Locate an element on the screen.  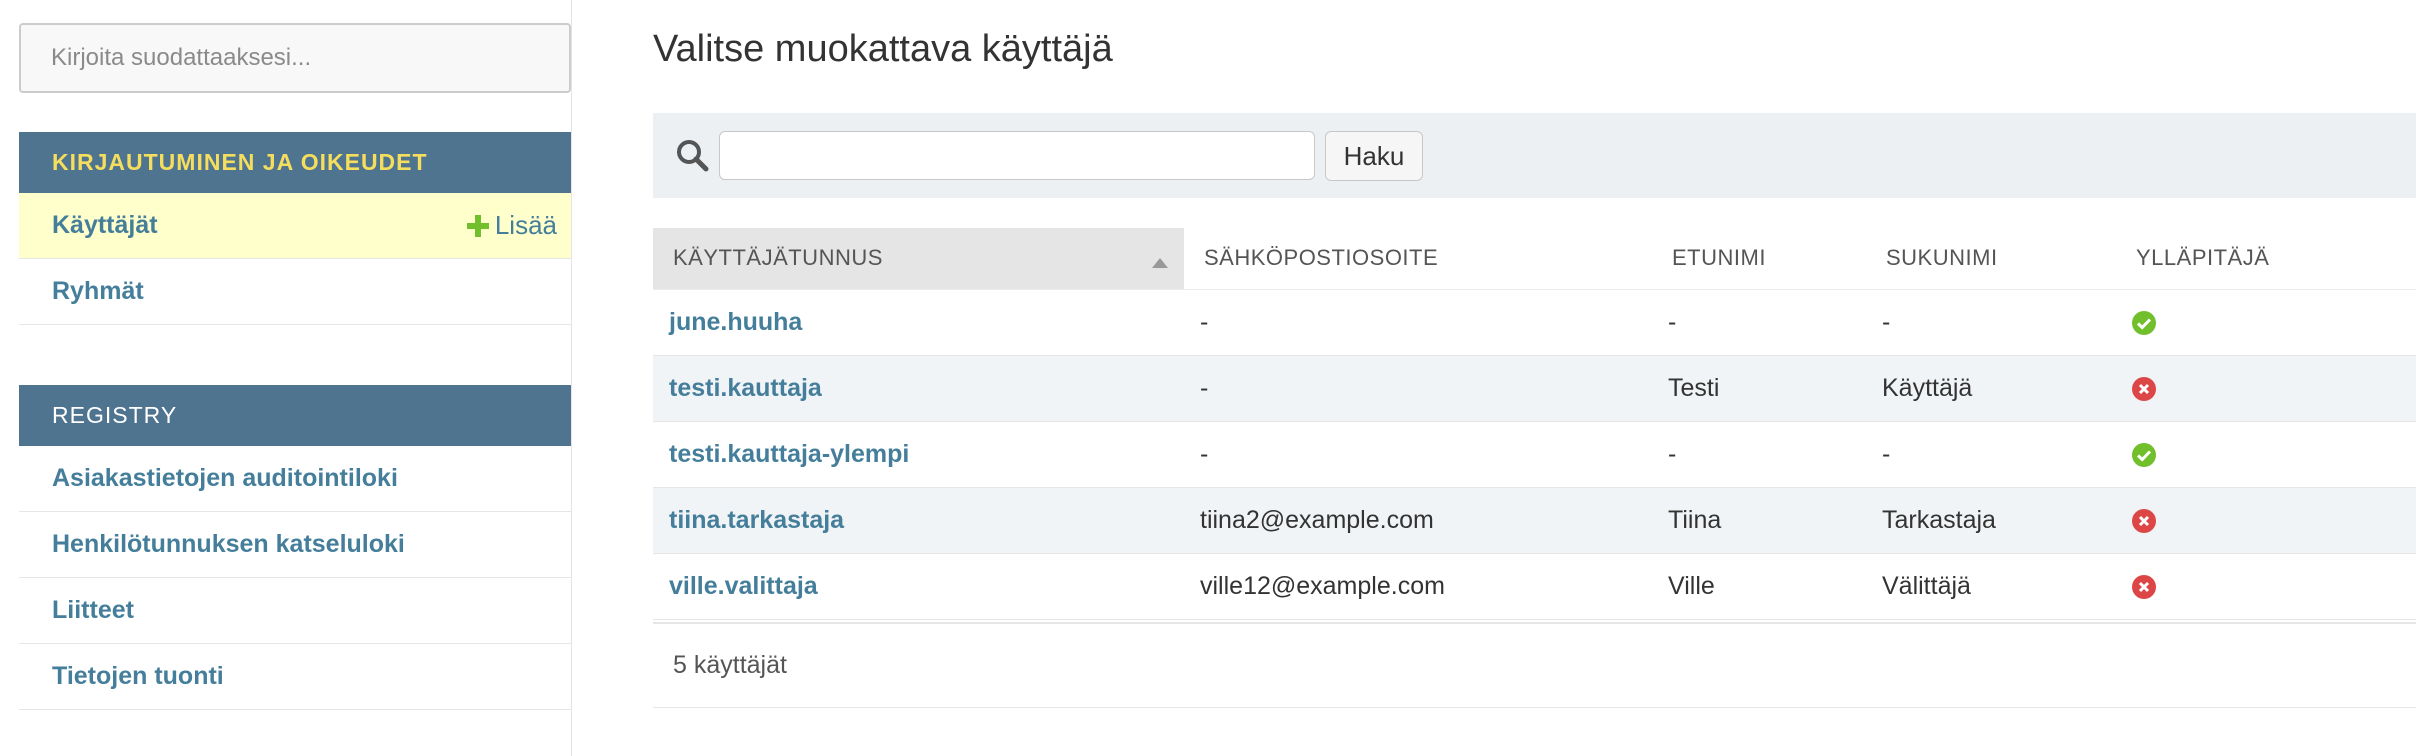
column-header-username: KÄYTTÄJÄTUNNUS is located at coordinates (918, 259).